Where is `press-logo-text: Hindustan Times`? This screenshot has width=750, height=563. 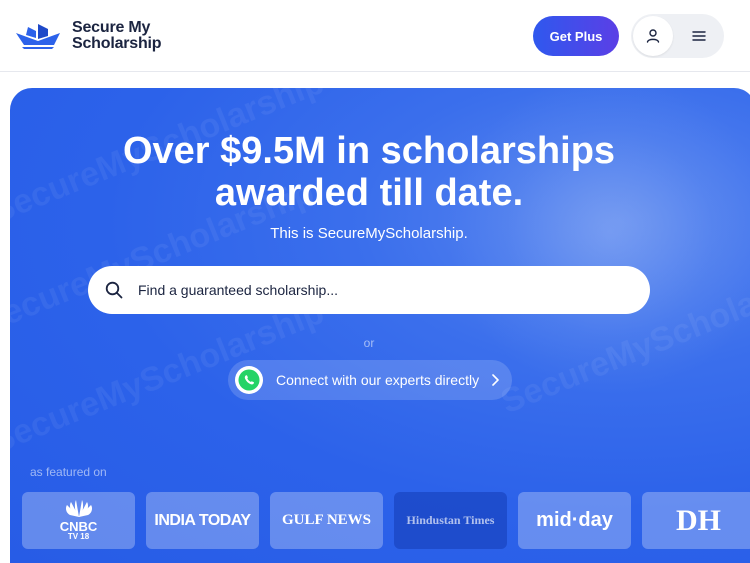
press-logo-text: Hindustan Times is located at coordinates (450, 520).